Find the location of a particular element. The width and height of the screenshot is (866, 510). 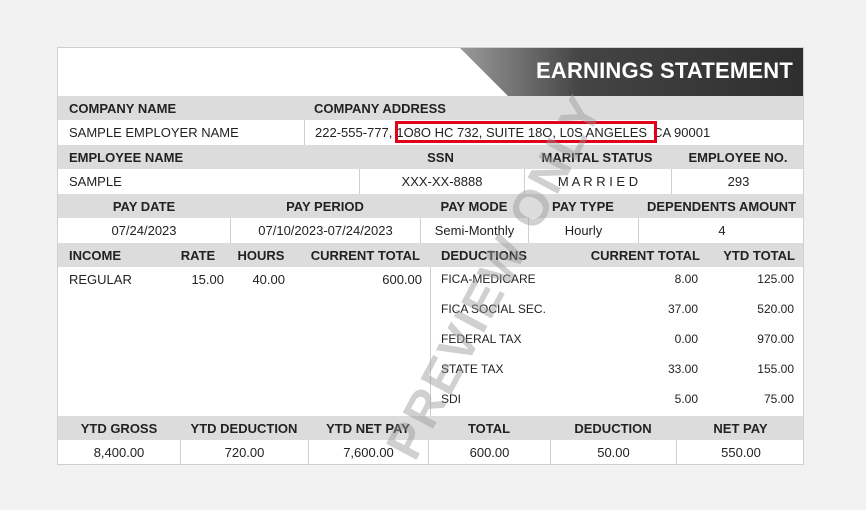

employee-no-value: 293 is located at coordinates (737, 181).